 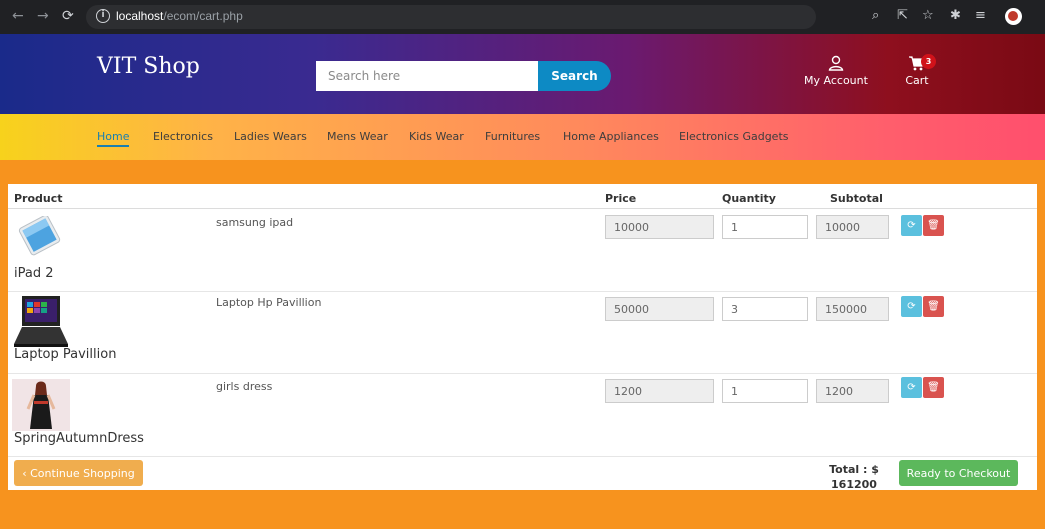 I want to click on cart-label: Cart, so click(x=917, y=80).